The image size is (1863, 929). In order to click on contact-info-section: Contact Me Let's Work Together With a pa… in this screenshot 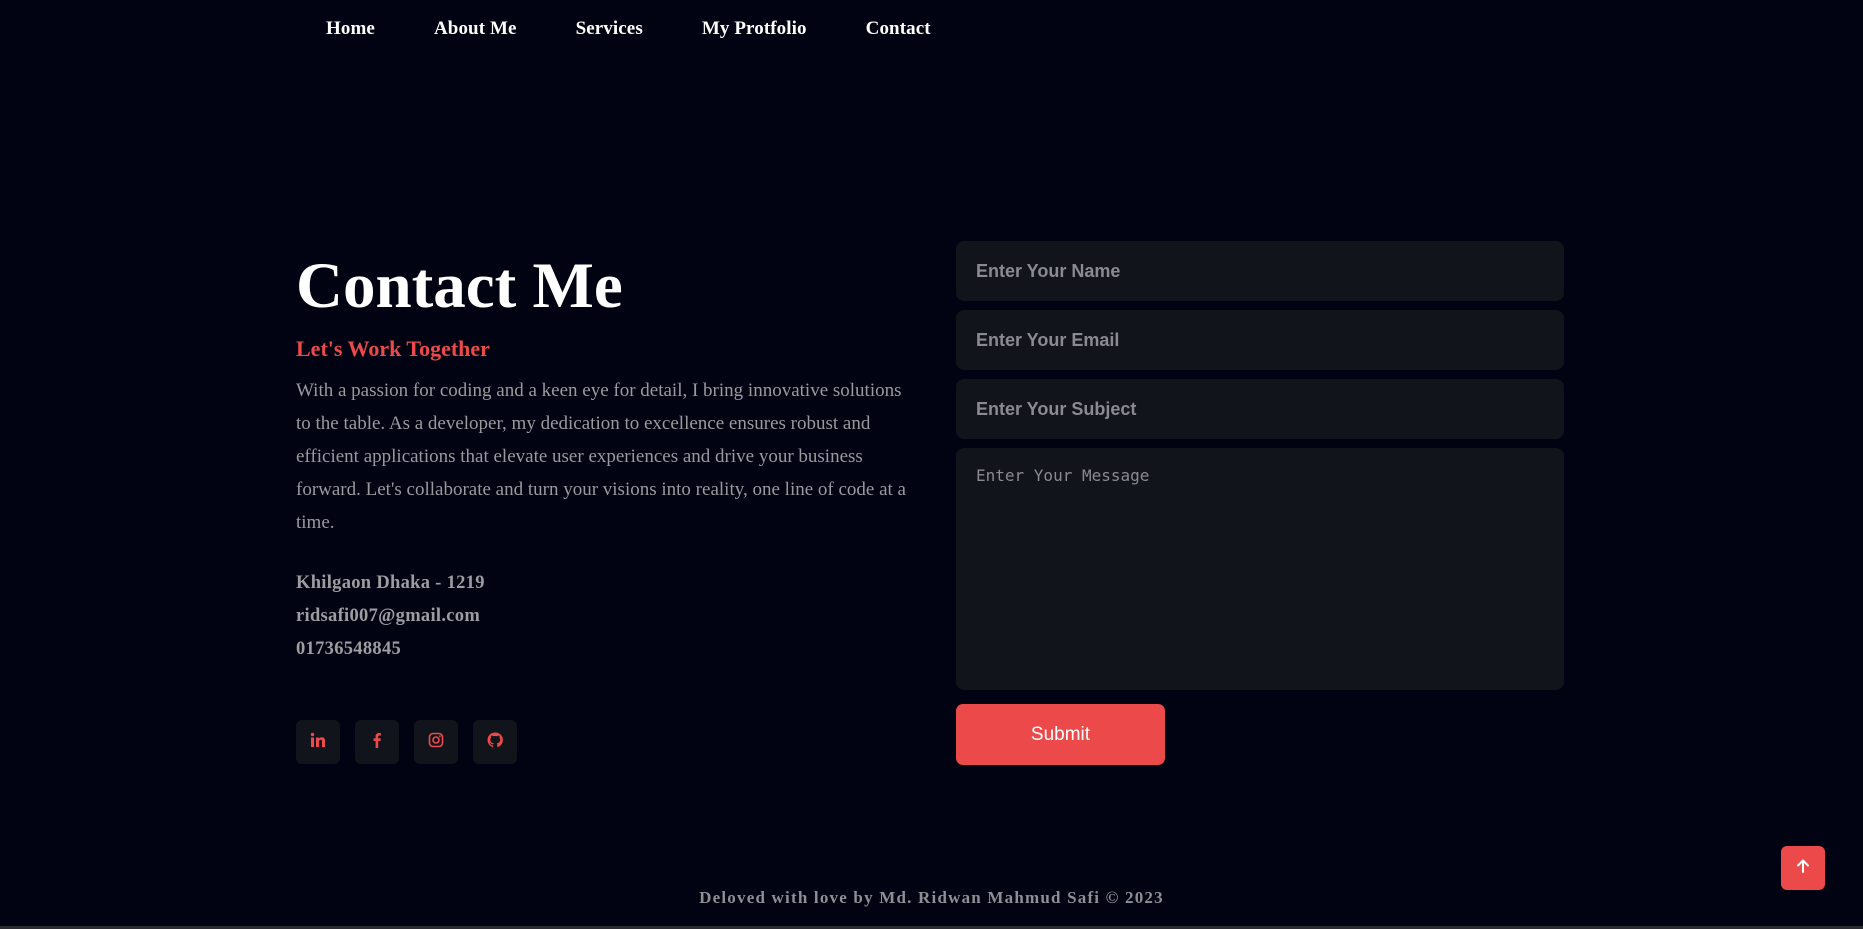, I will do `click(601, 457)`.